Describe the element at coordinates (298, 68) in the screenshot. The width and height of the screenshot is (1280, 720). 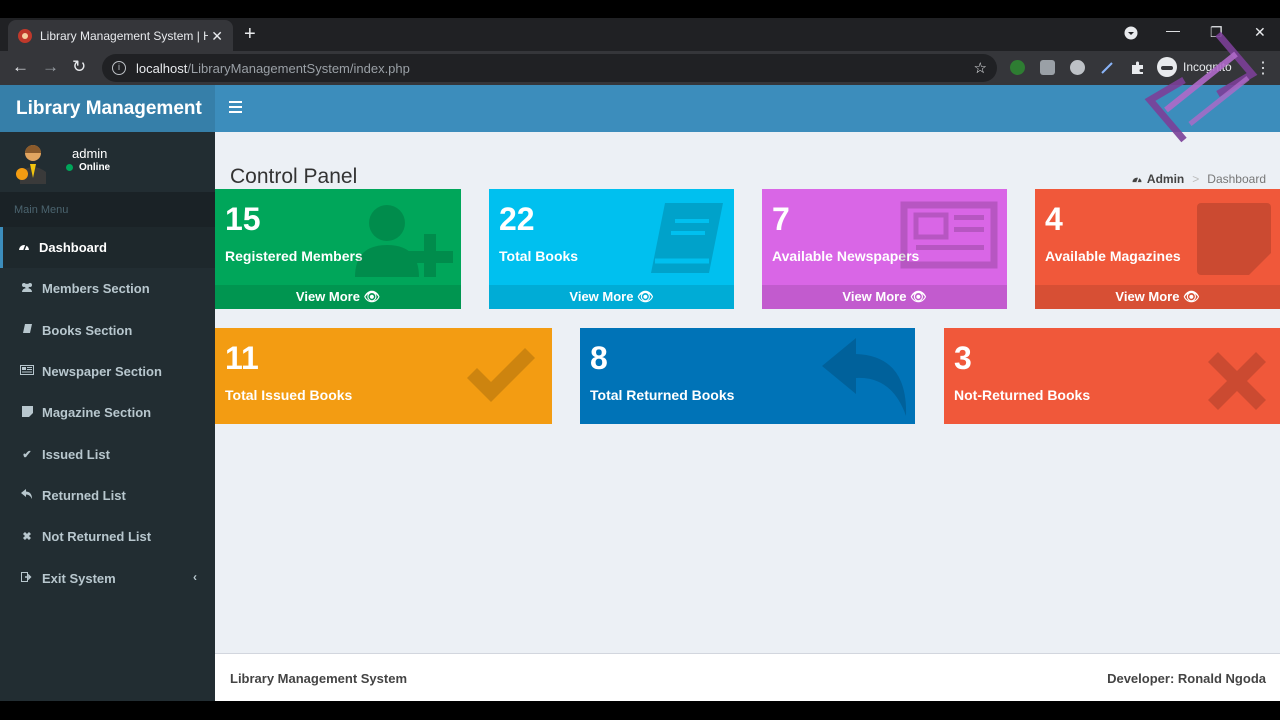
I see `url-path: /LibraryManagementSystem/index.php` at that location.